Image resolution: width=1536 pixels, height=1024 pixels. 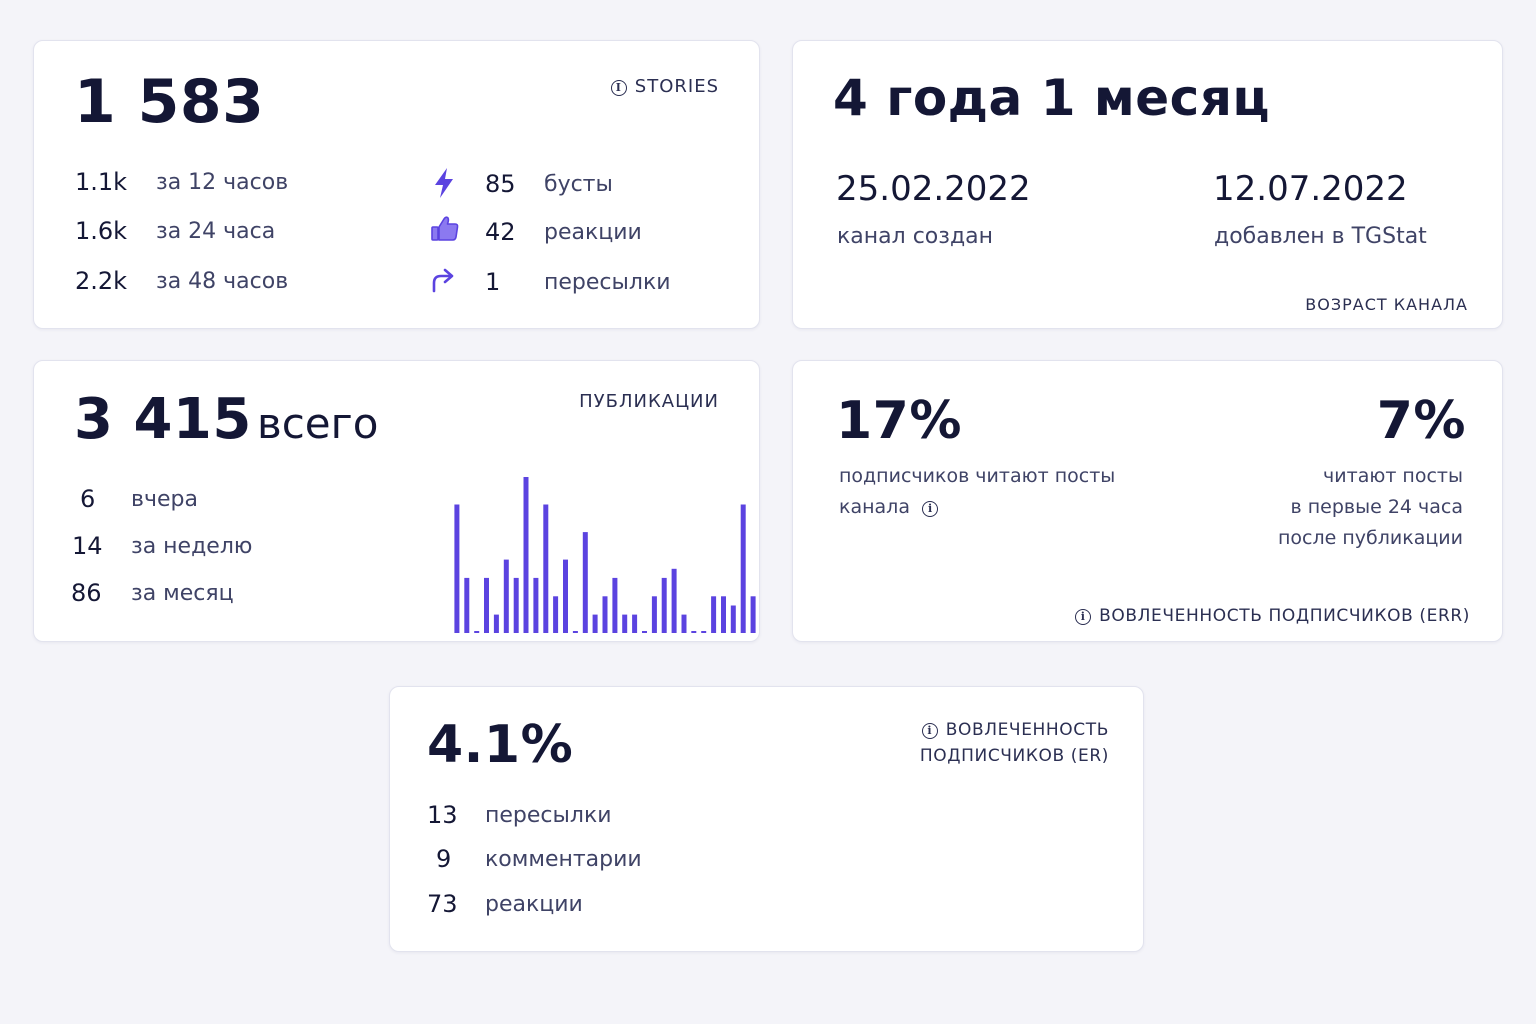 I want to click on stories-tag-label: STORIES, so click(x=676, y=86).